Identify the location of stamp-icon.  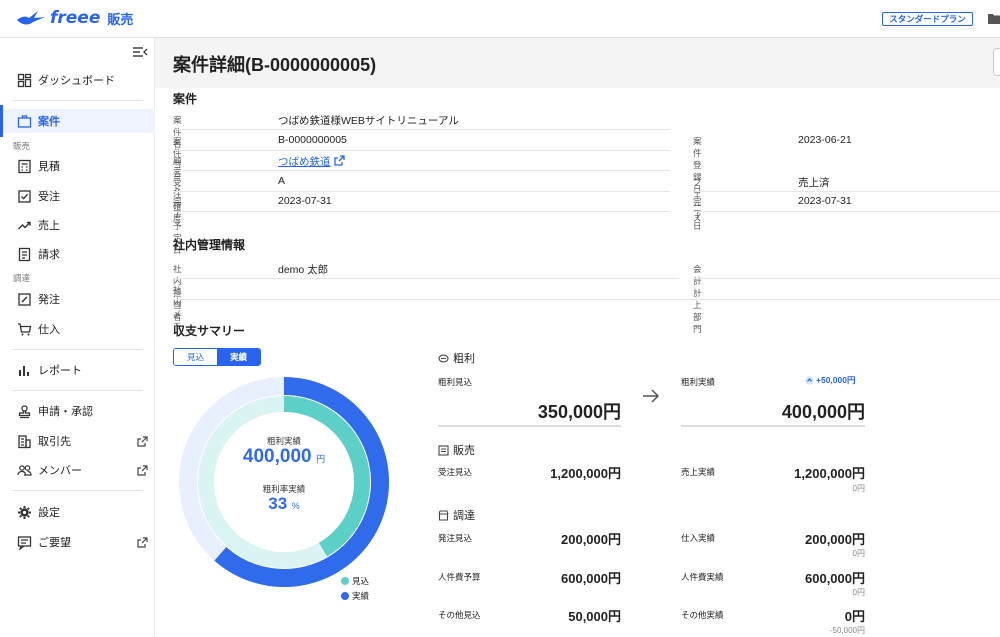
(24, 411).